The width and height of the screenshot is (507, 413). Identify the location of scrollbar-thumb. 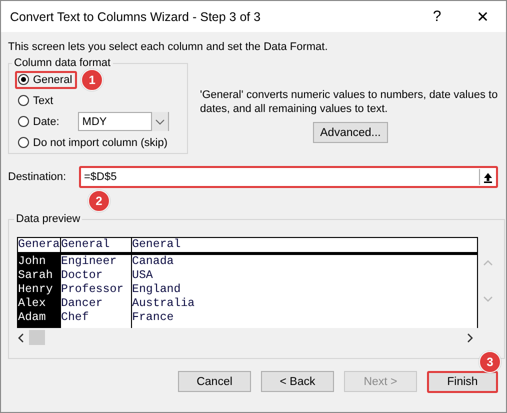
(37, 337).